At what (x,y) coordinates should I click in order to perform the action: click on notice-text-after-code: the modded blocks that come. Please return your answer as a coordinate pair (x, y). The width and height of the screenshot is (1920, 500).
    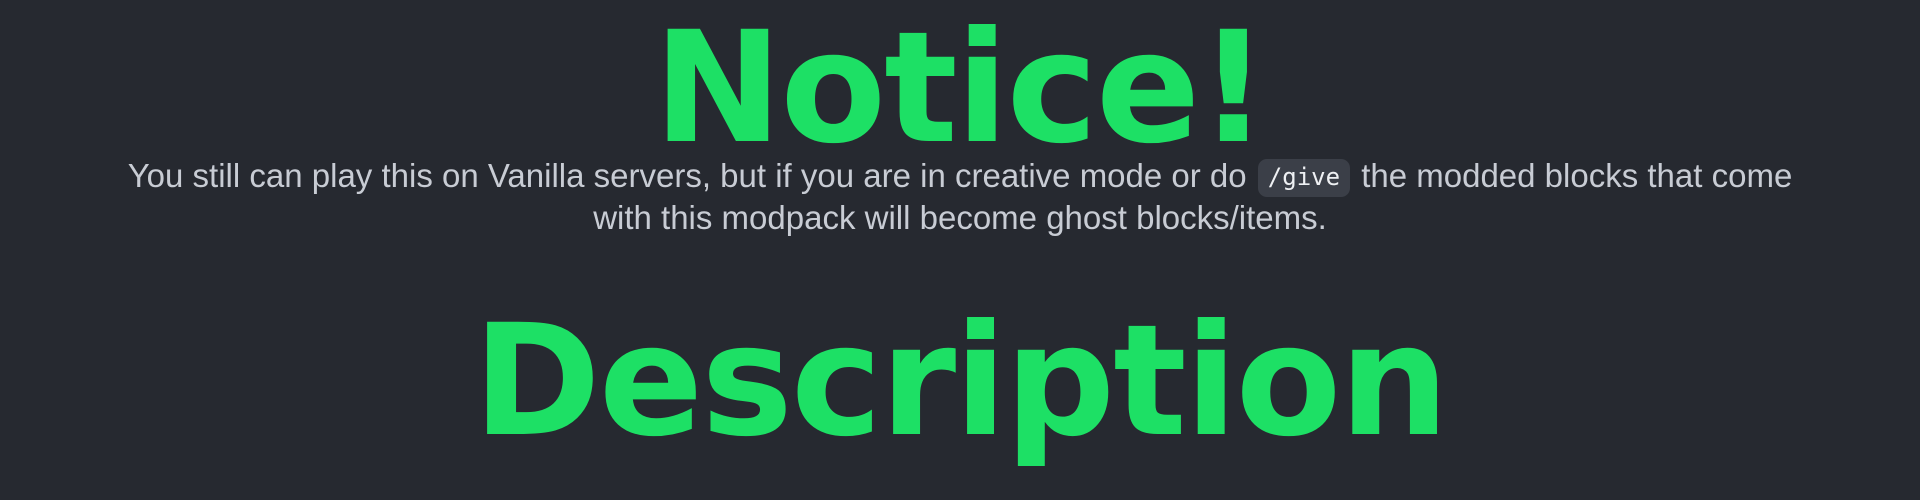
    Looking at the image, I should click on (1572, 175).